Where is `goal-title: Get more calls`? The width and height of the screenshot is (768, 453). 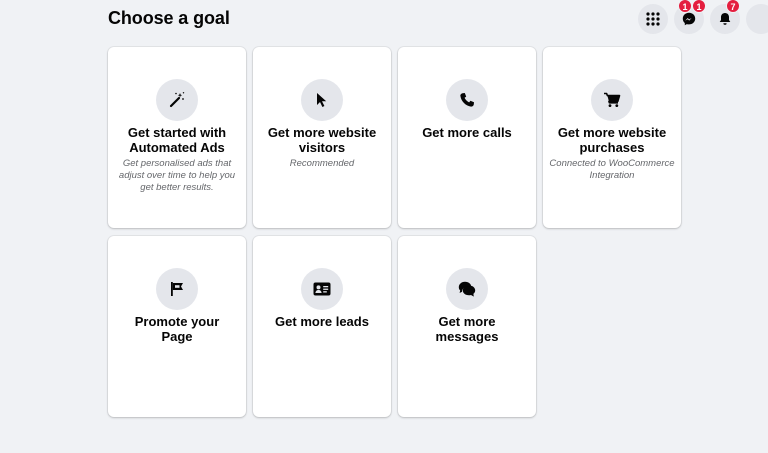
goal-title: Get more calls is located at coordinates (467, 132).